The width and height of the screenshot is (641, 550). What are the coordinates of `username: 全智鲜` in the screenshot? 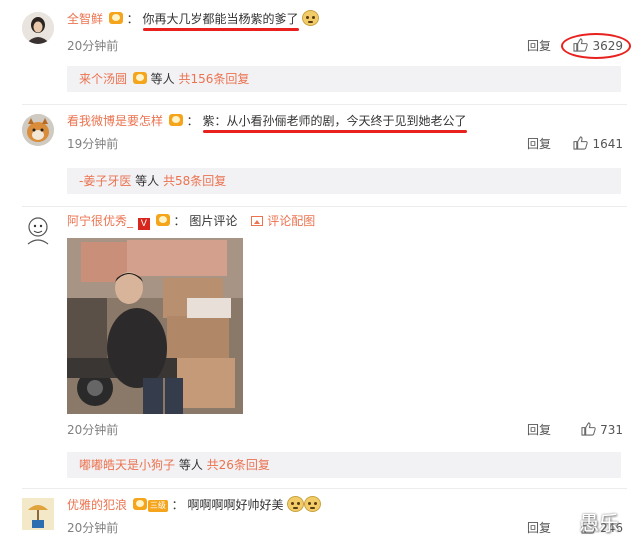 It's located at (85, 19).